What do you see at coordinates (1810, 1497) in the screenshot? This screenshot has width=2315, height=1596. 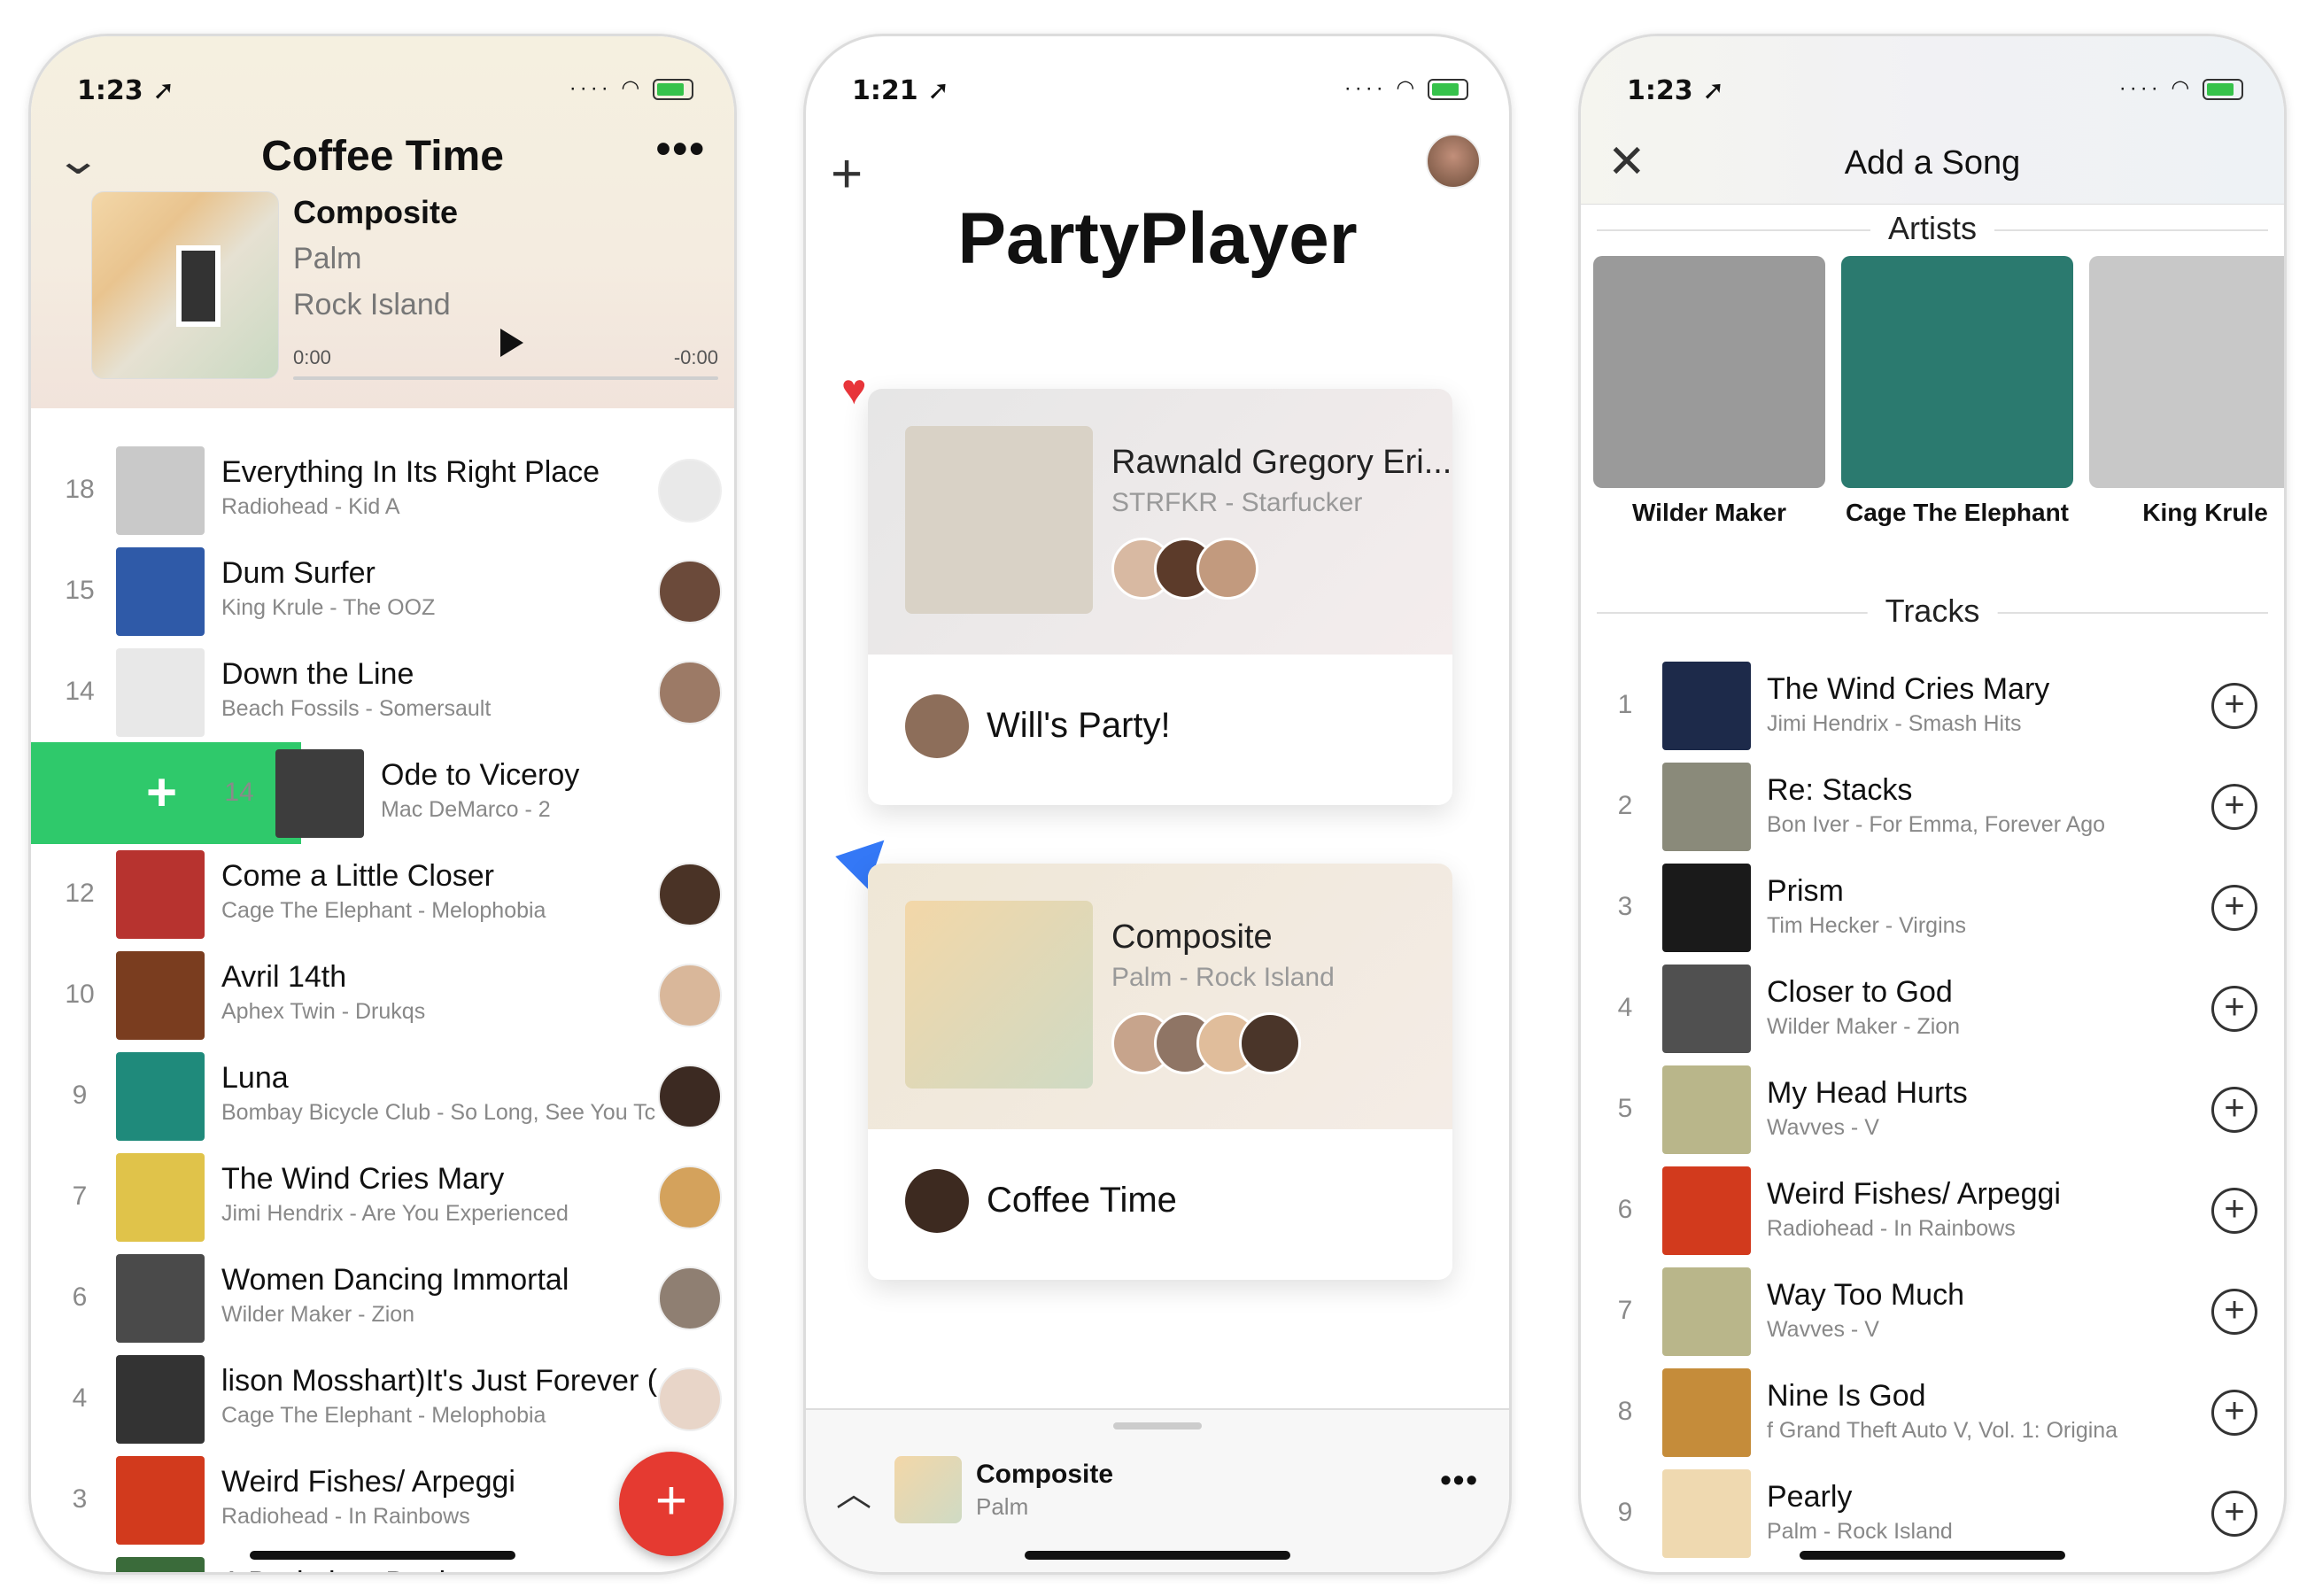 I see `track-title: Pearly` at bounding box center [1810, 1497].